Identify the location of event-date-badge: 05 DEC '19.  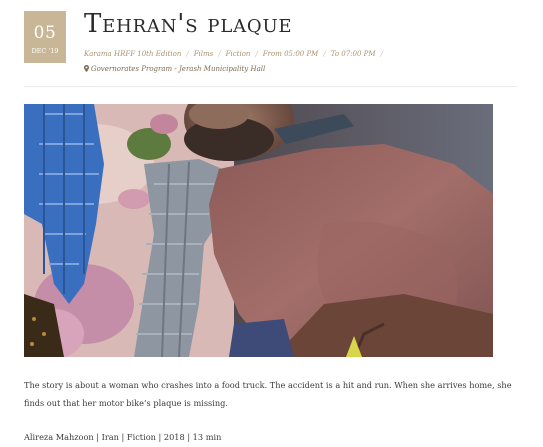
(45, 37).